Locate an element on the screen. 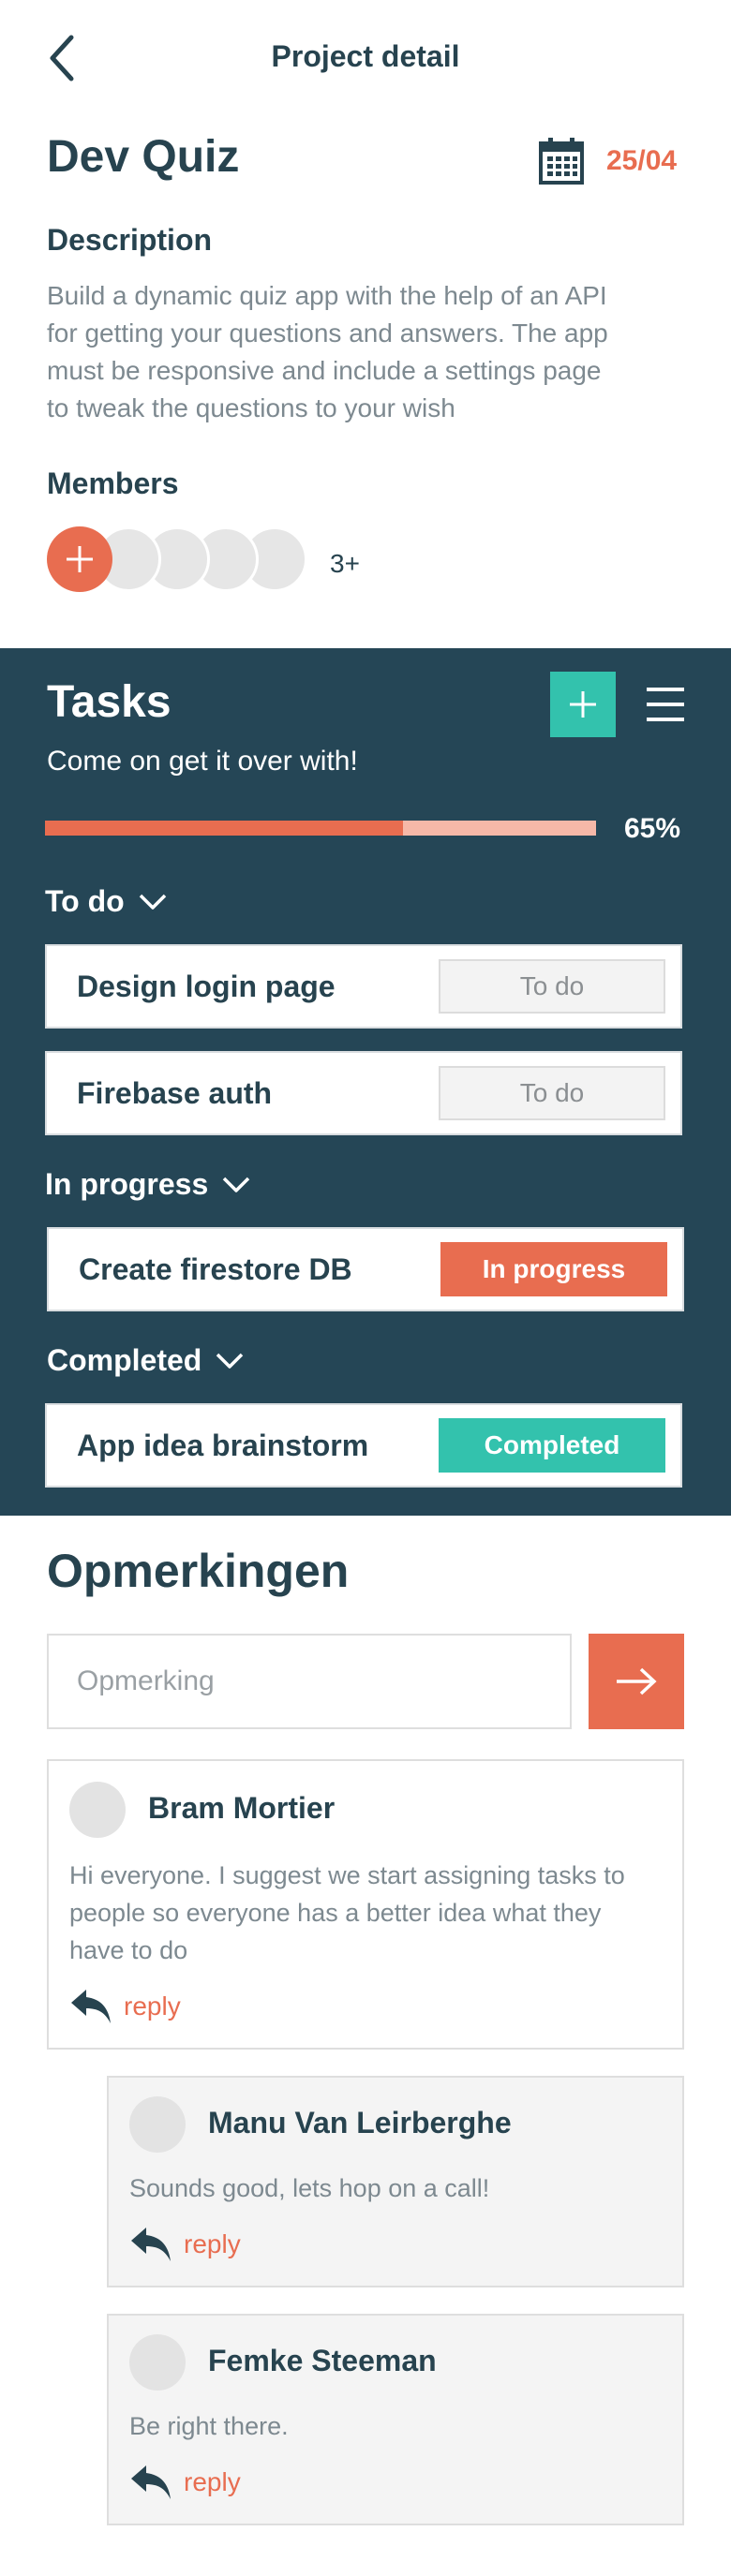  comment-line: Be right there. is located at coordinates (209, 2426).